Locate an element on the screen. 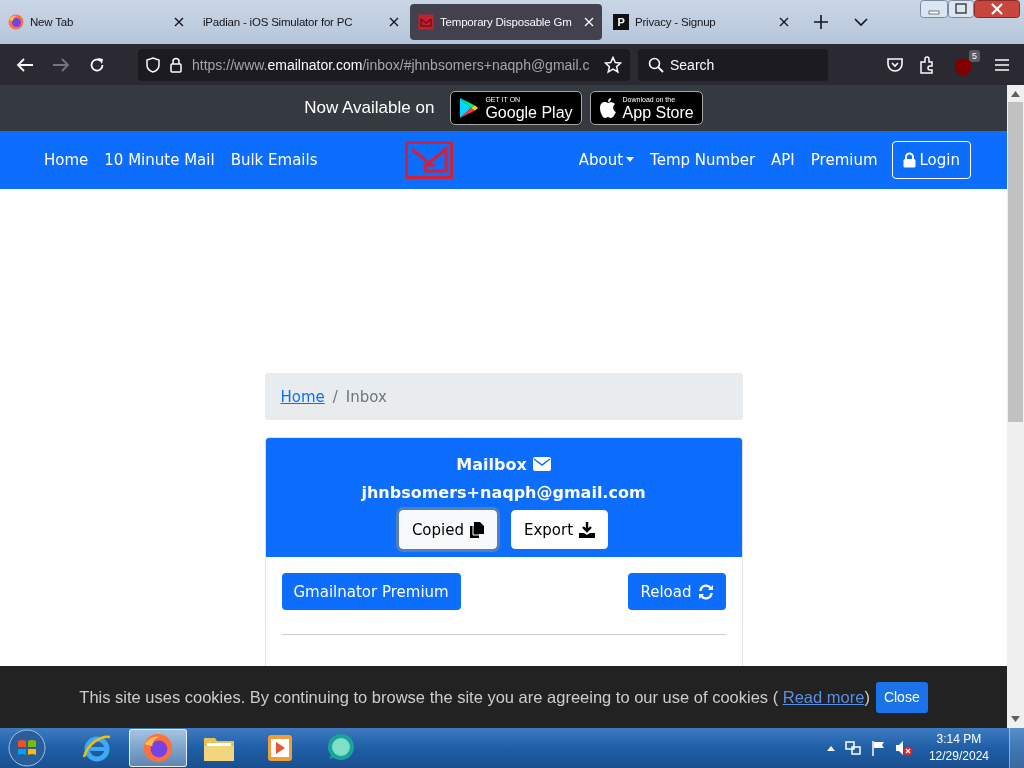 Image resolution: width=1024 pixels, height=768 pixels. nav-dropdown: About is located at coordinates (606, 160).